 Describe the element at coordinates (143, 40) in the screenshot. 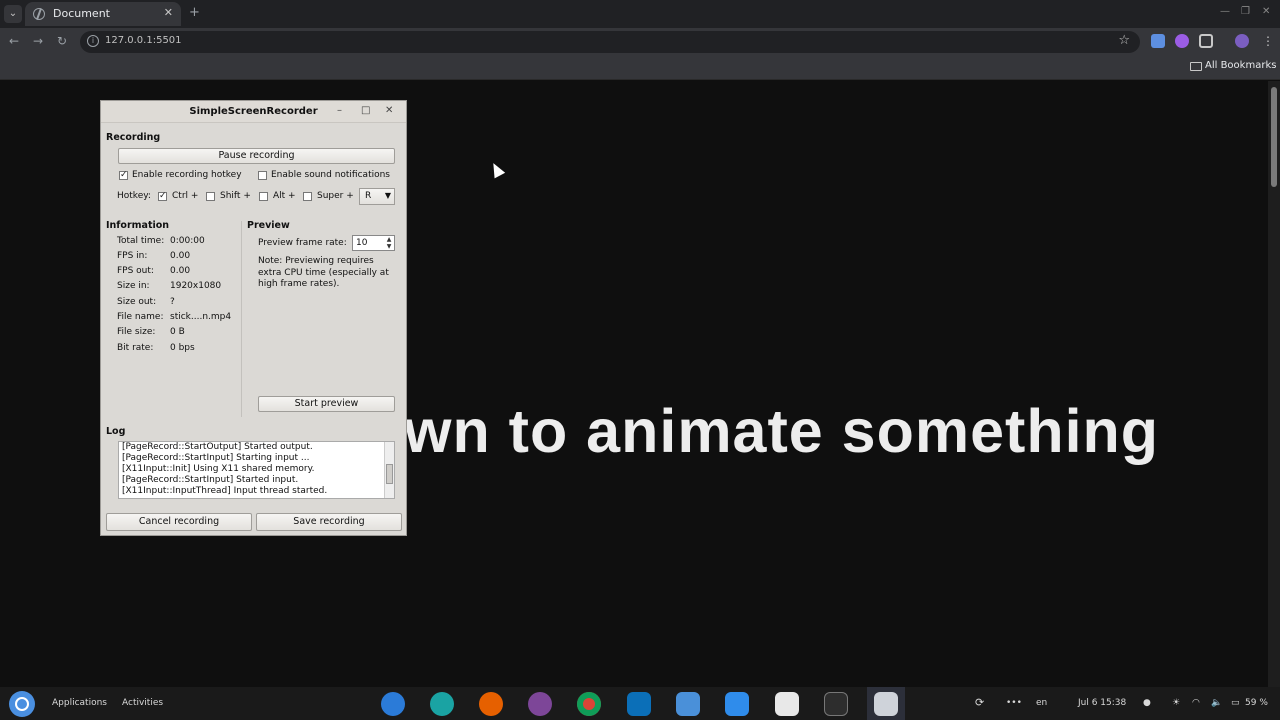

I see `url-text: 127.0.0.1:5501` at that location.